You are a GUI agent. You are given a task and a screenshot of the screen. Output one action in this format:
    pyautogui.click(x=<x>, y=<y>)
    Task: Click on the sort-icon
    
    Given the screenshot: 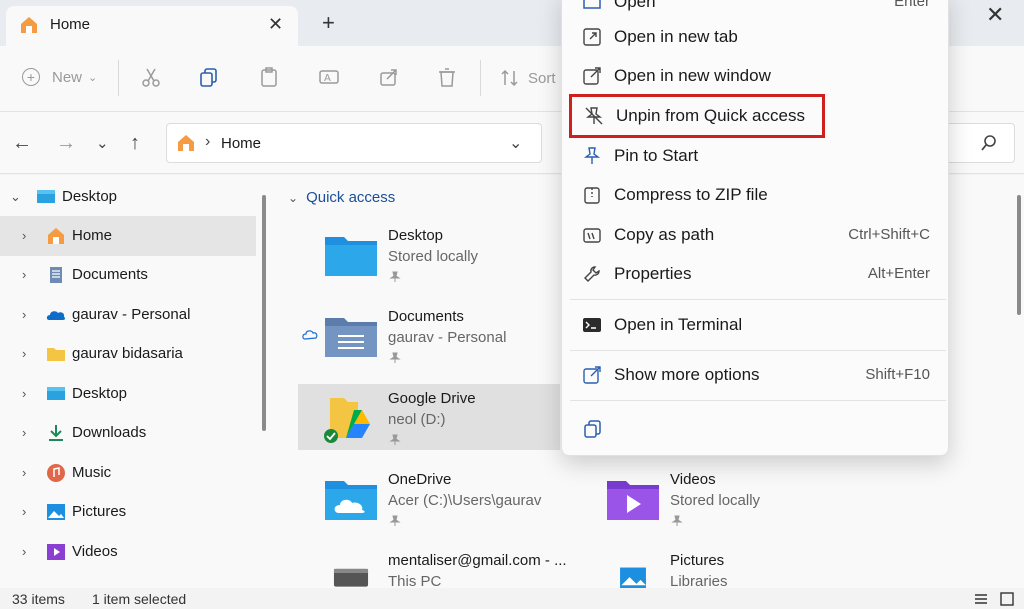 What is the action you would take?
    pyautogui.click(x=509, y=78)
    